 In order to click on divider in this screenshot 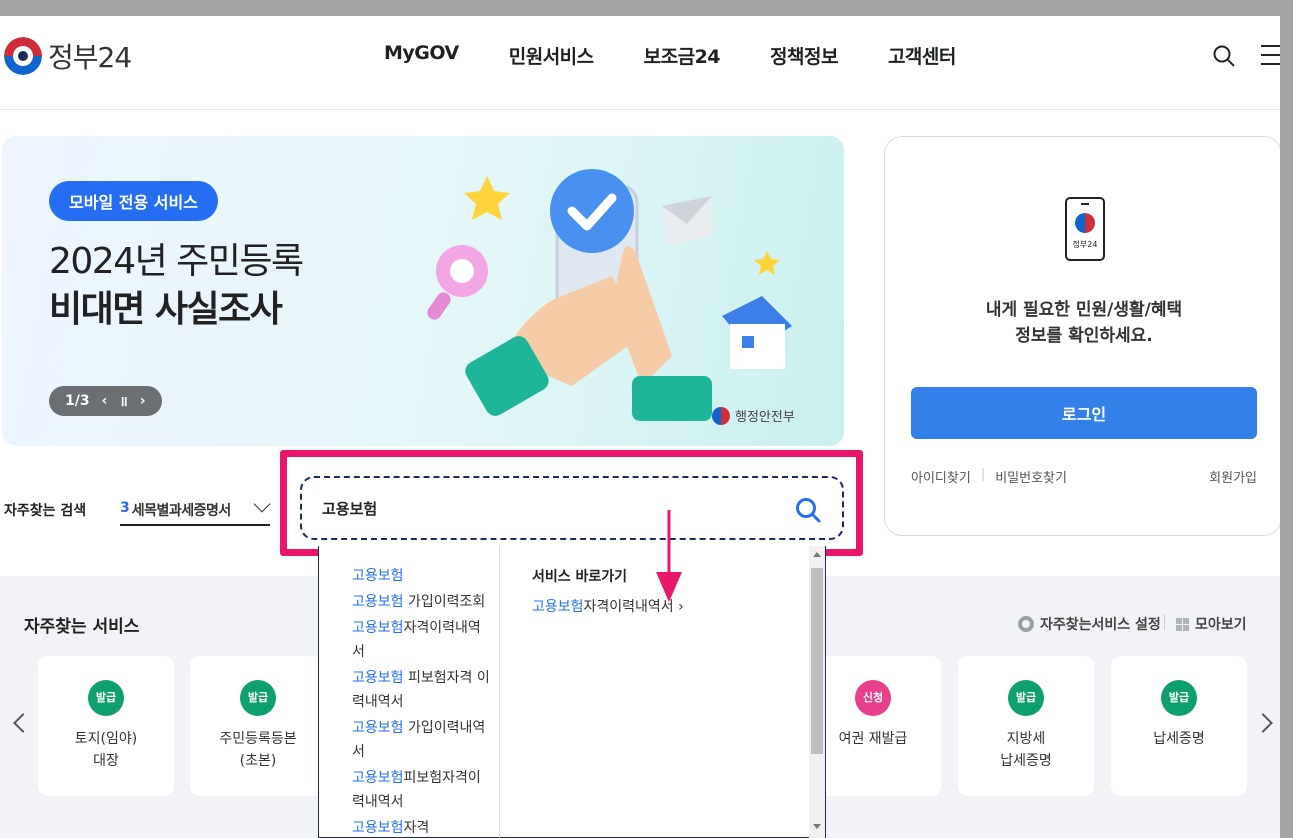, I will do `click(1164, 622)`.